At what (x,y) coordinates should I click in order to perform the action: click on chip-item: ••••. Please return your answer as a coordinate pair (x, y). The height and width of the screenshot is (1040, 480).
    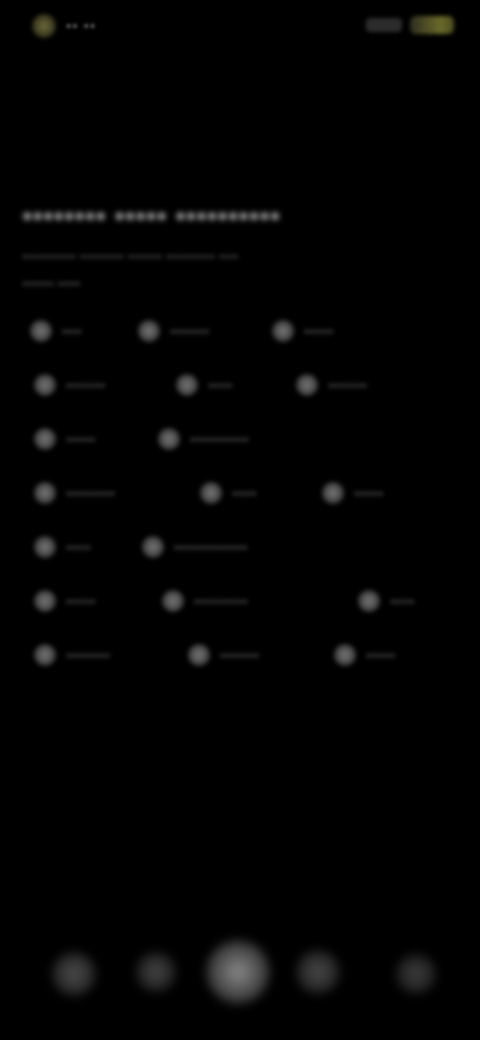
    Looking at the image, I should click on (56, 331).